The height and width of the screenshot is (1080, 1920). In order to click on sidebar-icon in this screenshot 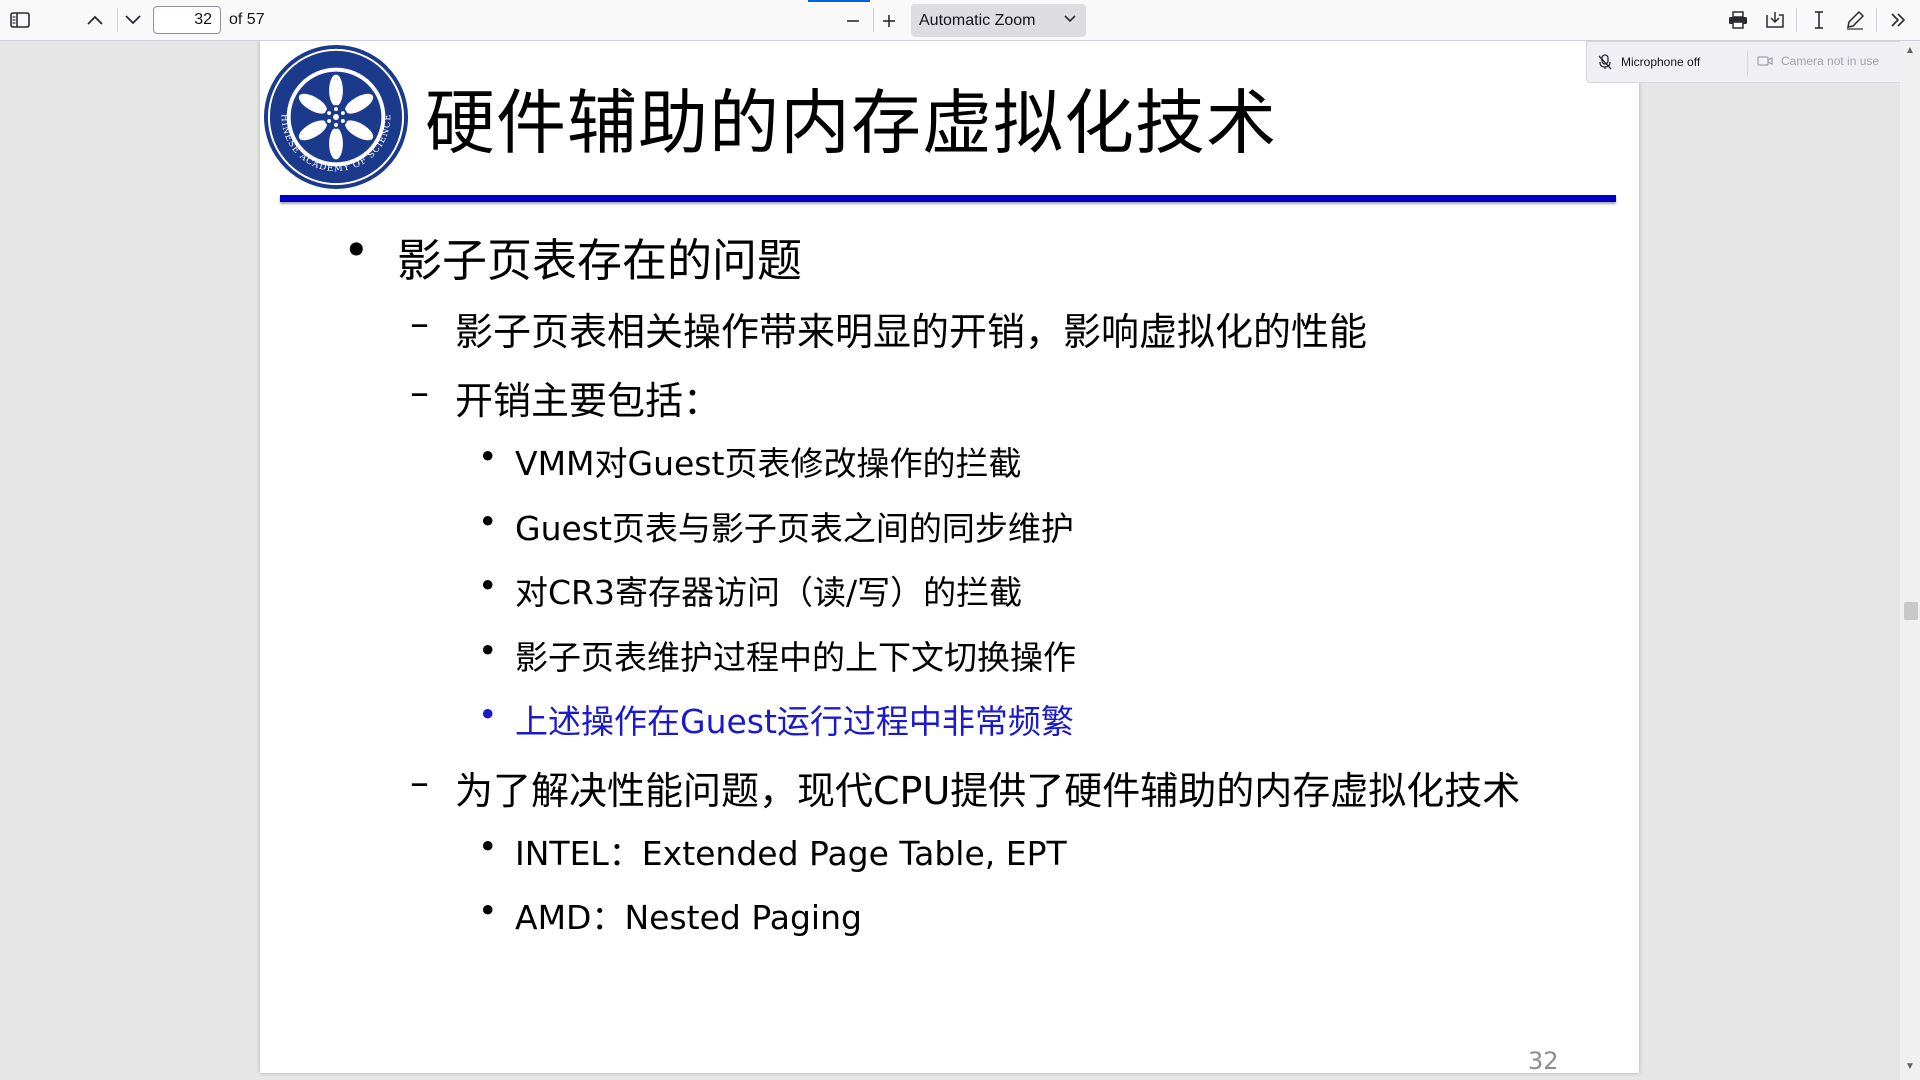, I will do `click(20, 20)`.